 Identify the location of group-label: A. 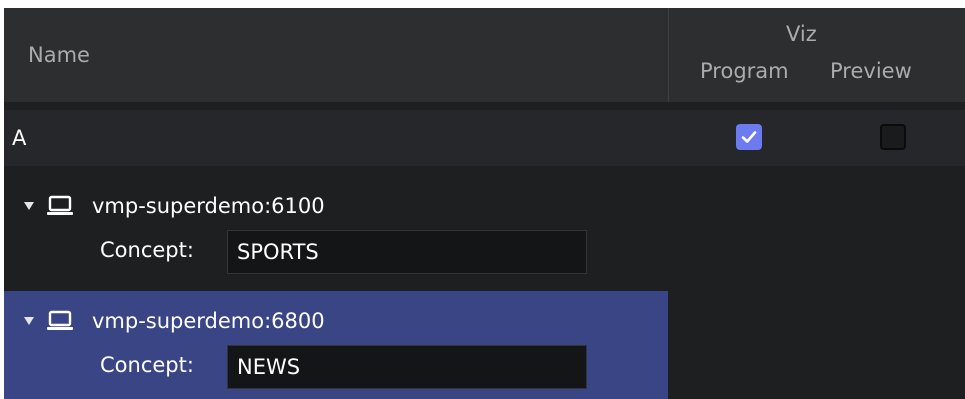
(19, 138).